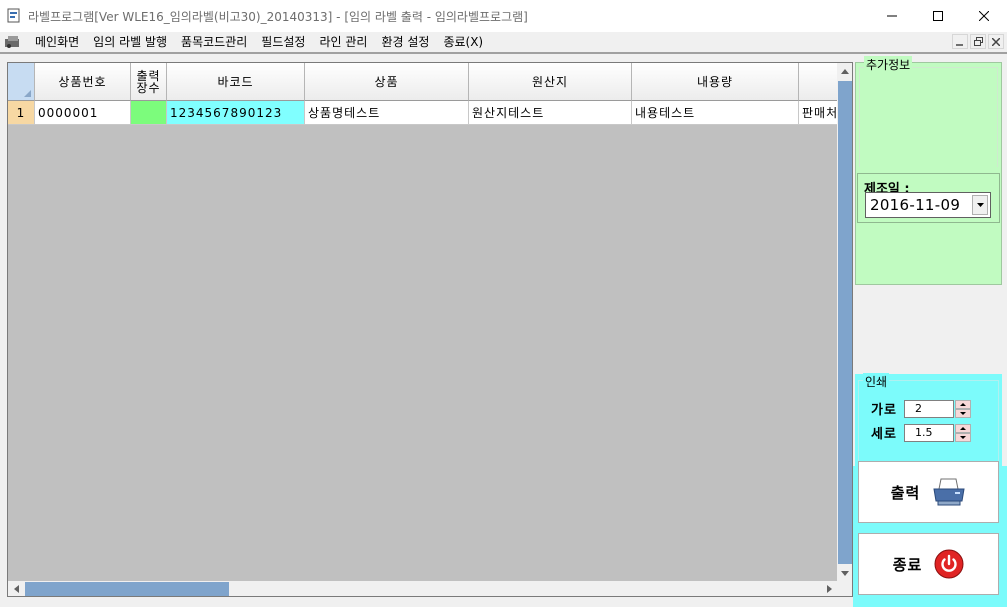  I want to click on menu-item-env-settings: 환경 설정, so click(405, 42).